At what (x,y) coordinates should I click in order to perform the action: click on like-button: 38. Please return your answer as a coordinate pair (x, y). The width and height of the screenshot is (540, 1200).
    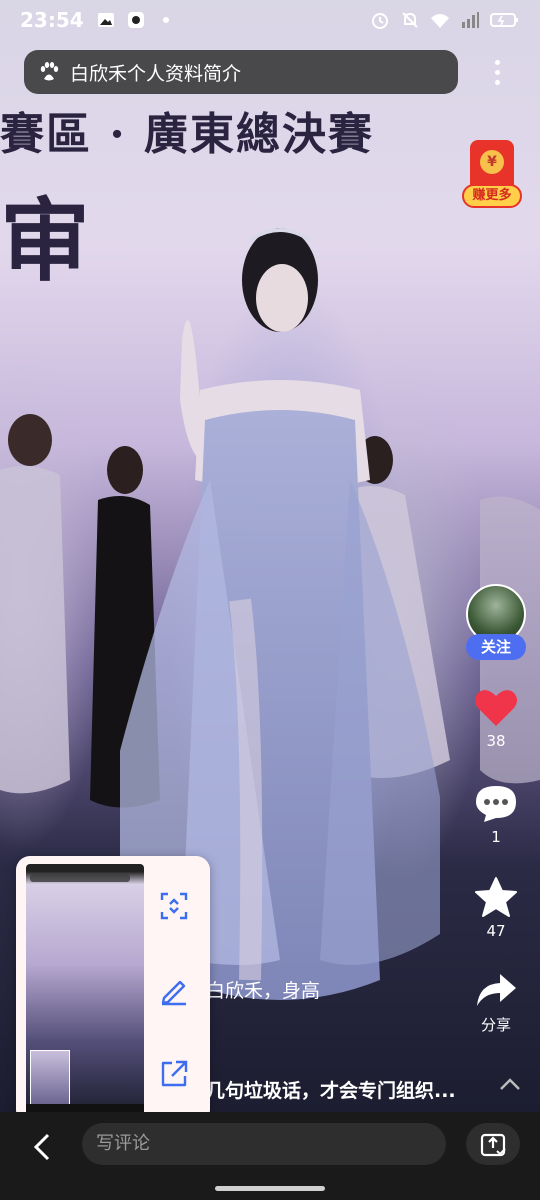
    Looking at the image, I should click on (496, 719).